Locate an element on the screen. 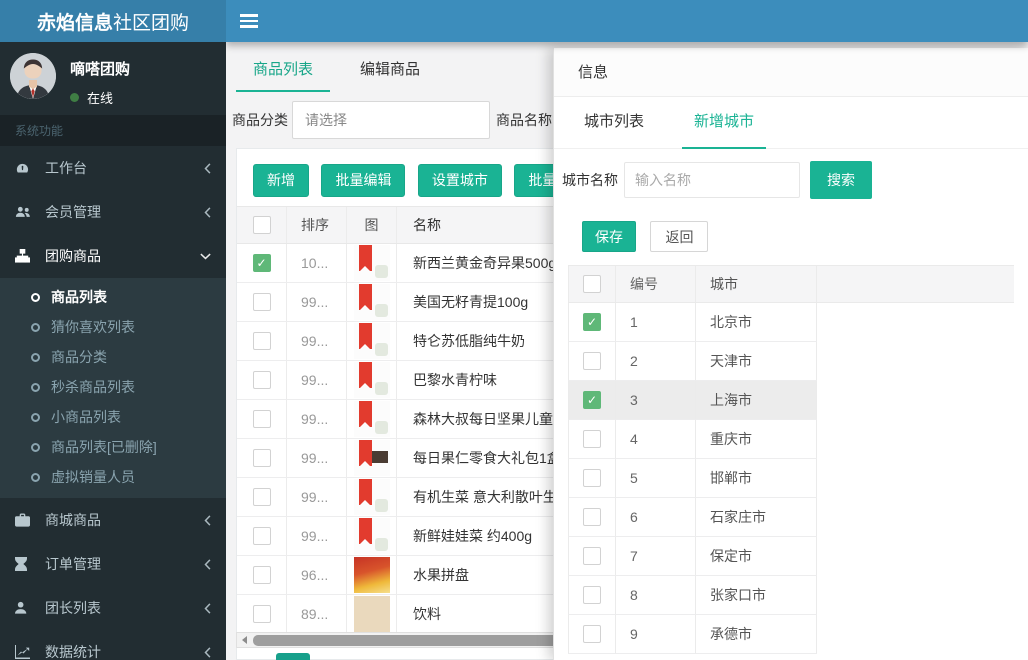  sidebar-item-stats: 数据统计 is located at coordinates (113, 645).